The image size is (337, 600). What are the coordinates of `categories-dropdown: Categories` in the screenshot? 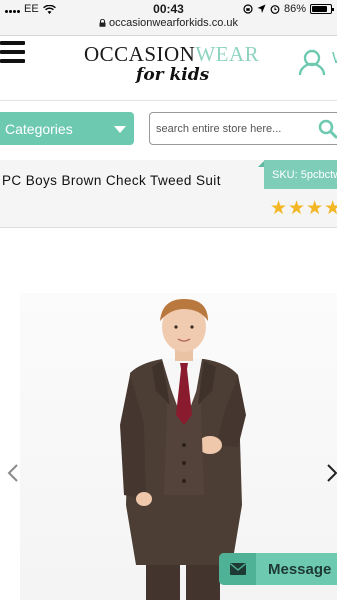 It's located at (67, 128).